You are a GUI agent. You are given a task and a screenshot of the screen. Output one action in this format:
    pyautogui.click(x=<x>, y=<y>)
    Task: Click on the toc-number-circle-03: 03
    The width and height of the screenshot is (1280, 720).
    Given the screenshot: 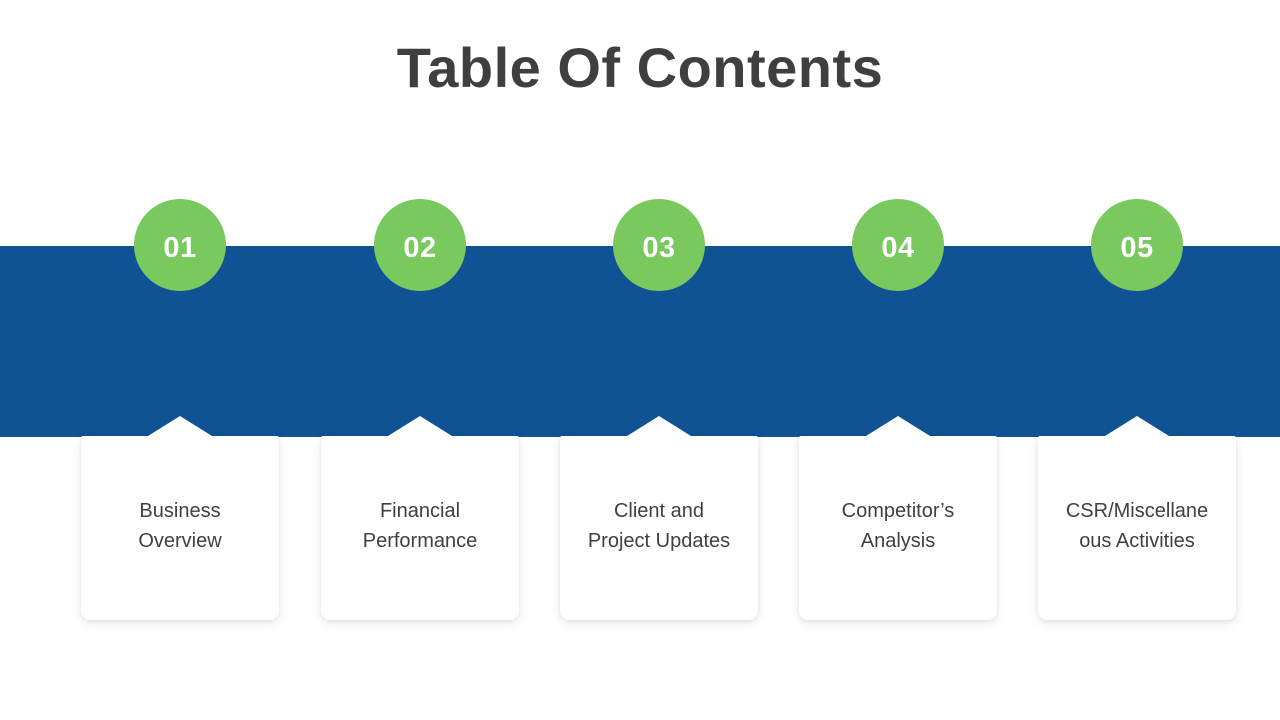 What is the action you would take?
    pyautogui.click(x=659, y=245)
    